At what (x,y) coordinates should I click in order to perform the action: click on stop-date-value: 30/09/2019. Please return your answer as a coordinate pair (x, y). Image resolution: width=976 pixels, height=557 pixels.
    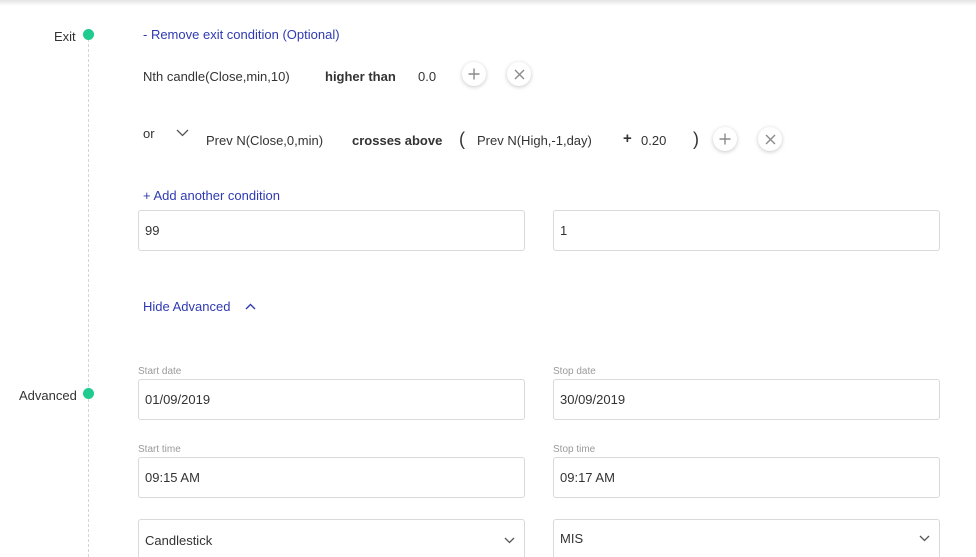
    Looking at the image, I should click on (593, 399).